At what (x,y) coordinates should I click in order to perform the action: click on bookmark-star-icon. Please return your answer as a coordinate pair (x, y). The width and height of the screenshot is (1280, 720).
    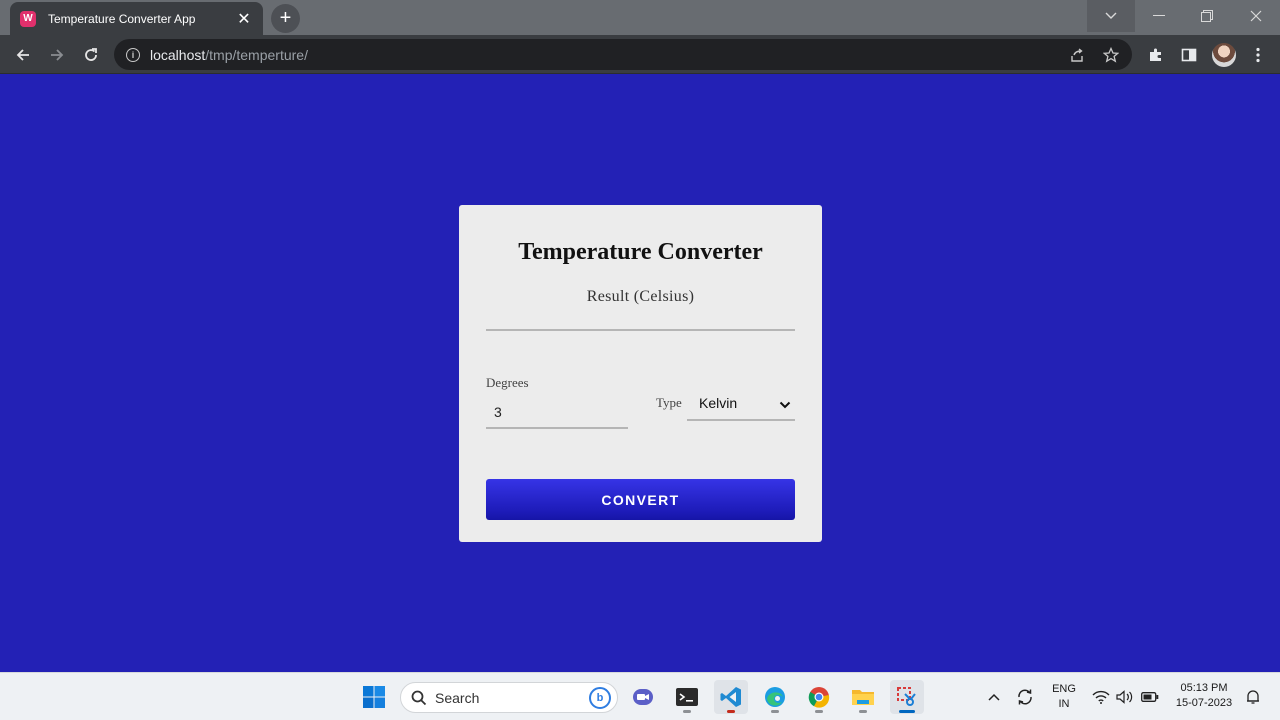
    Looking at the image, I should click on (1111, 55).